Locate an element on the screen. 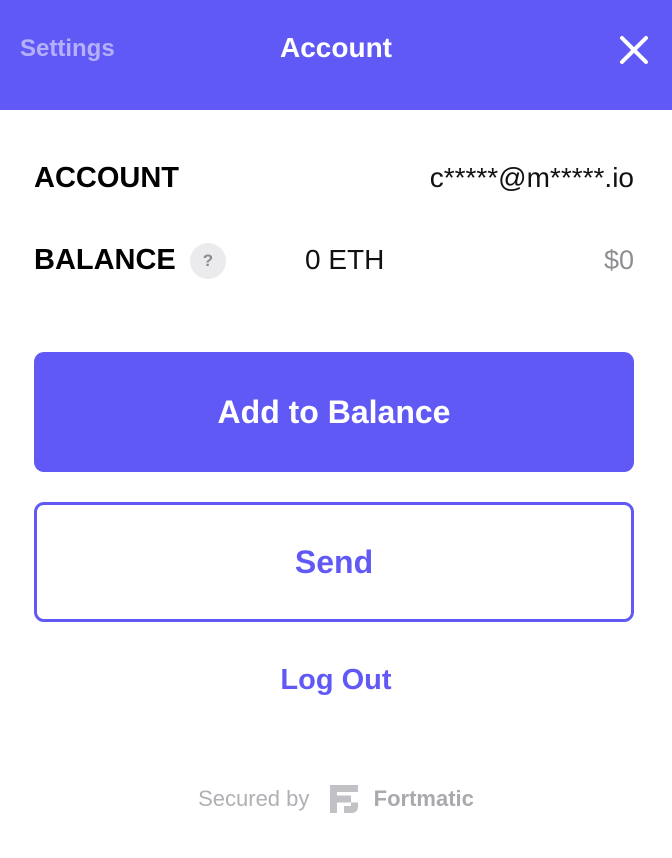 This screenshot has height=858, width=672. usd-balance: $0 is located at coordinates (618, 260).